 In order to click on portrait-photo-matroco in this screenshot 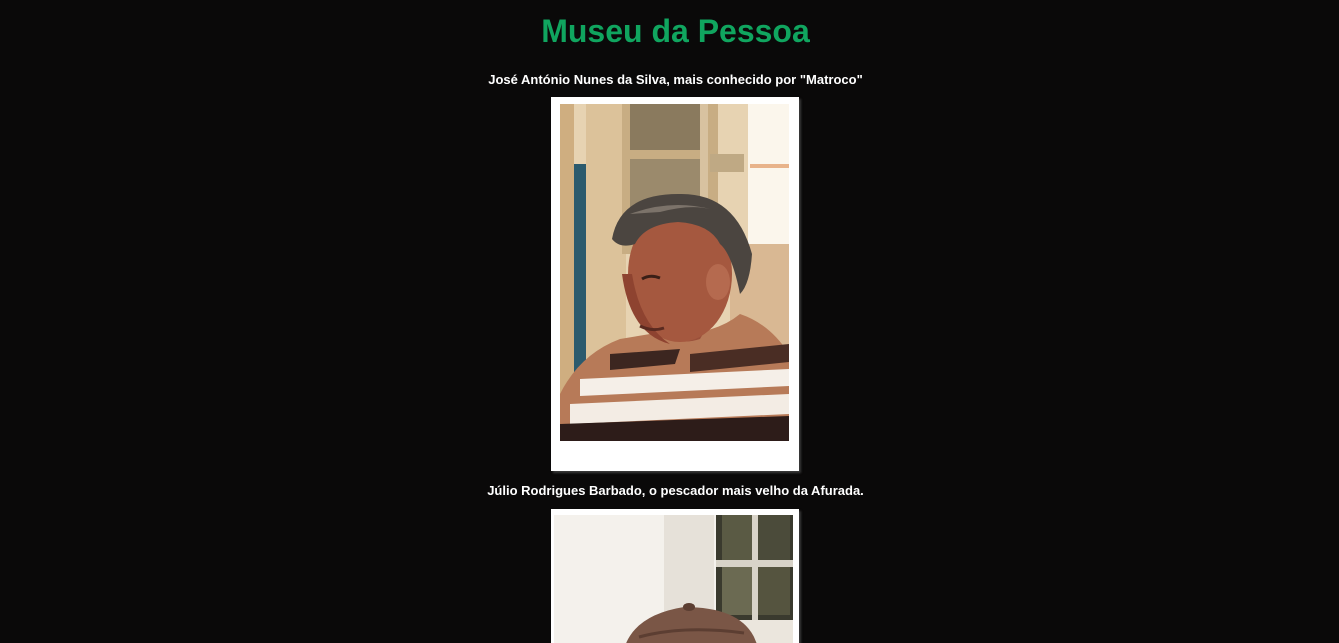, I will do `click(674, 272)`.